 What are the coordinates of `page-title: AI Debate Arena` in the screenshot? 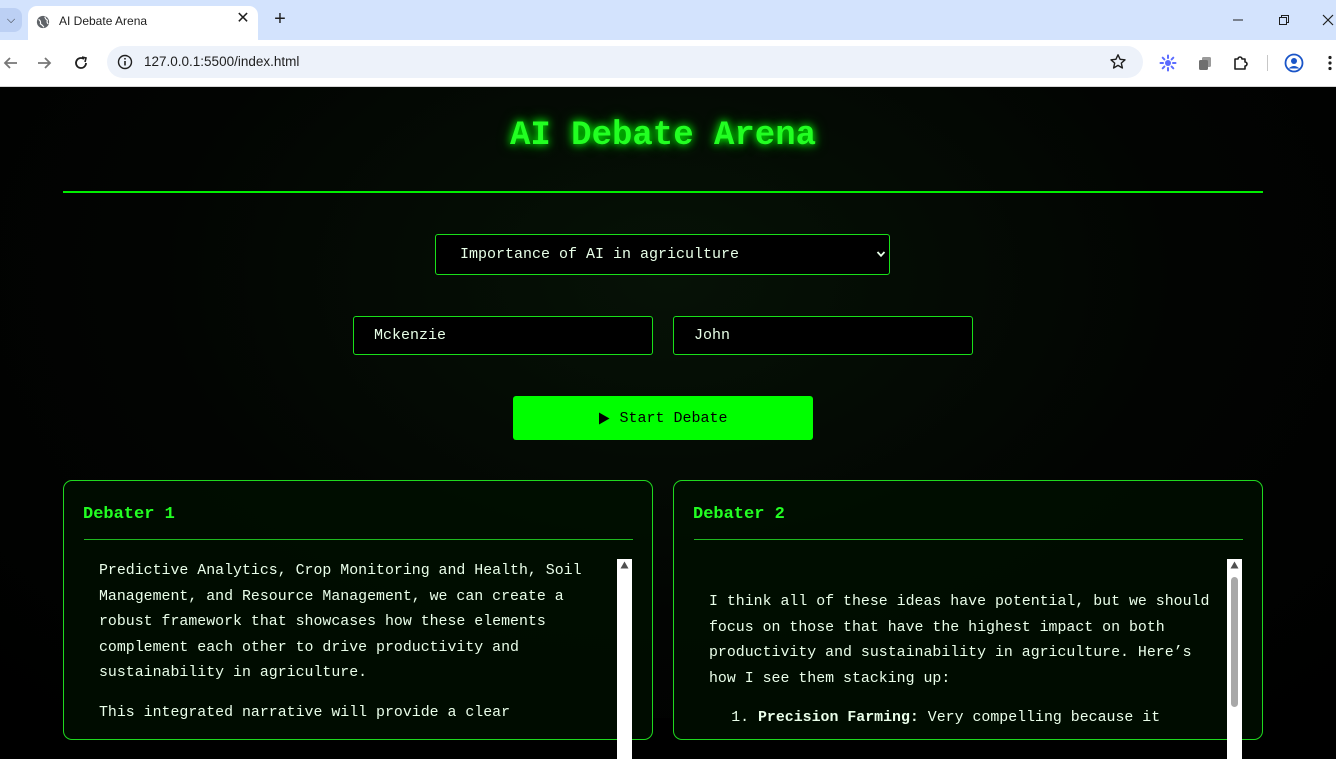 It's located at (663, 136).